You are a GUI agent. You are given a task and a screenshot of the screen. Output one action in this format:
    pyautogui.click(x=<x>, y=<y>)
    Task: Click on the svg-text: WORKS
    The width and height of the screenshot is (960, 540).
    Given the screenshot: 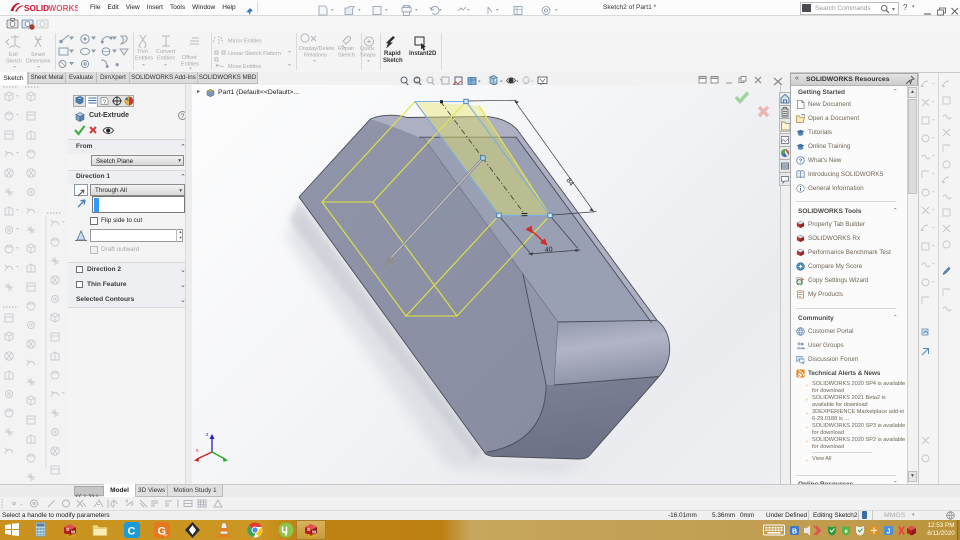 What is the action you would take?
    pyautogui.click(x=64, y=8)
    